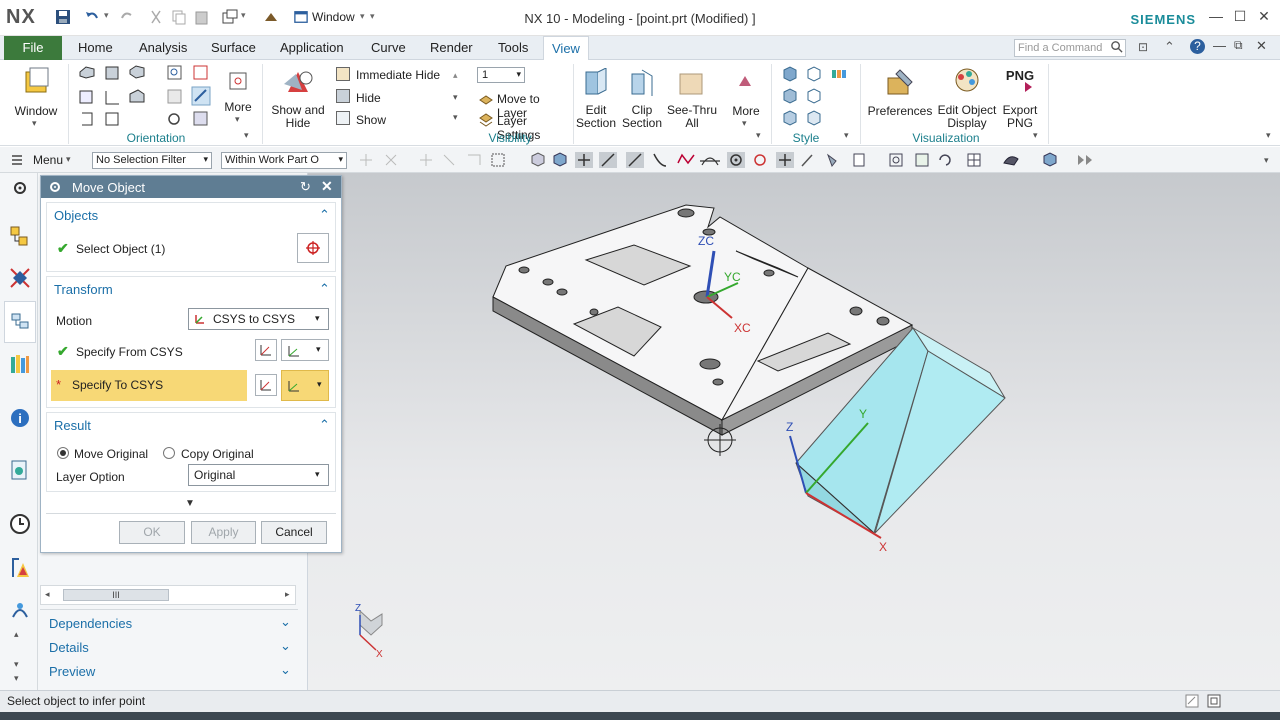 Image resolution: width=1280 pixels, height=720 pixels. Describe the element at coordinates (501, 75) in the screenshot. I see `work-layer-select: 1 ▾` at that location.